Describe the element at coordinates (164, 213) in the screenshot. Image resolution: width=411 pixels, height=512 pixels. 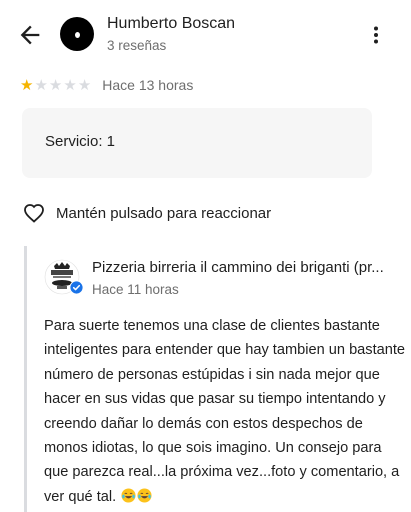
I see `react-label: Mantén pulsado para reaccionar` at that location.